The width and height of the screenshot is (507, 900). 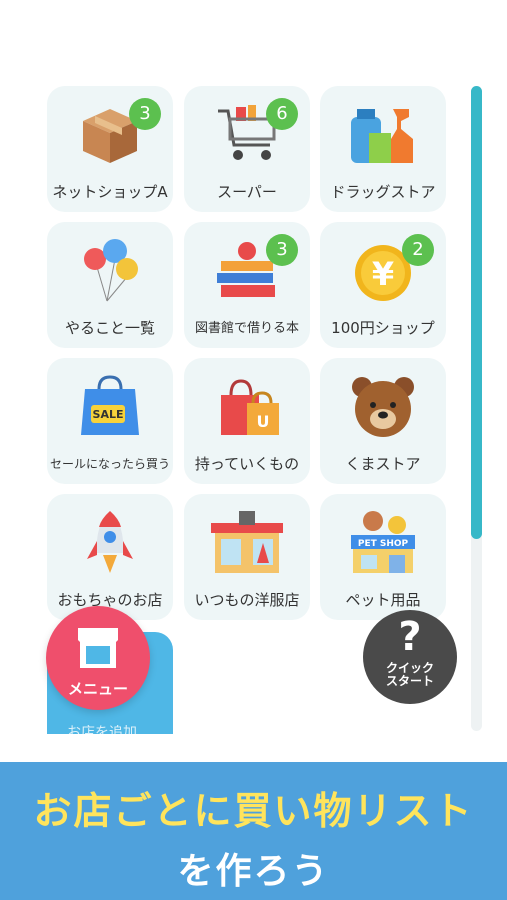 I want to click on shop-tile-todo: やること一覧, so click(x=110, y=285).